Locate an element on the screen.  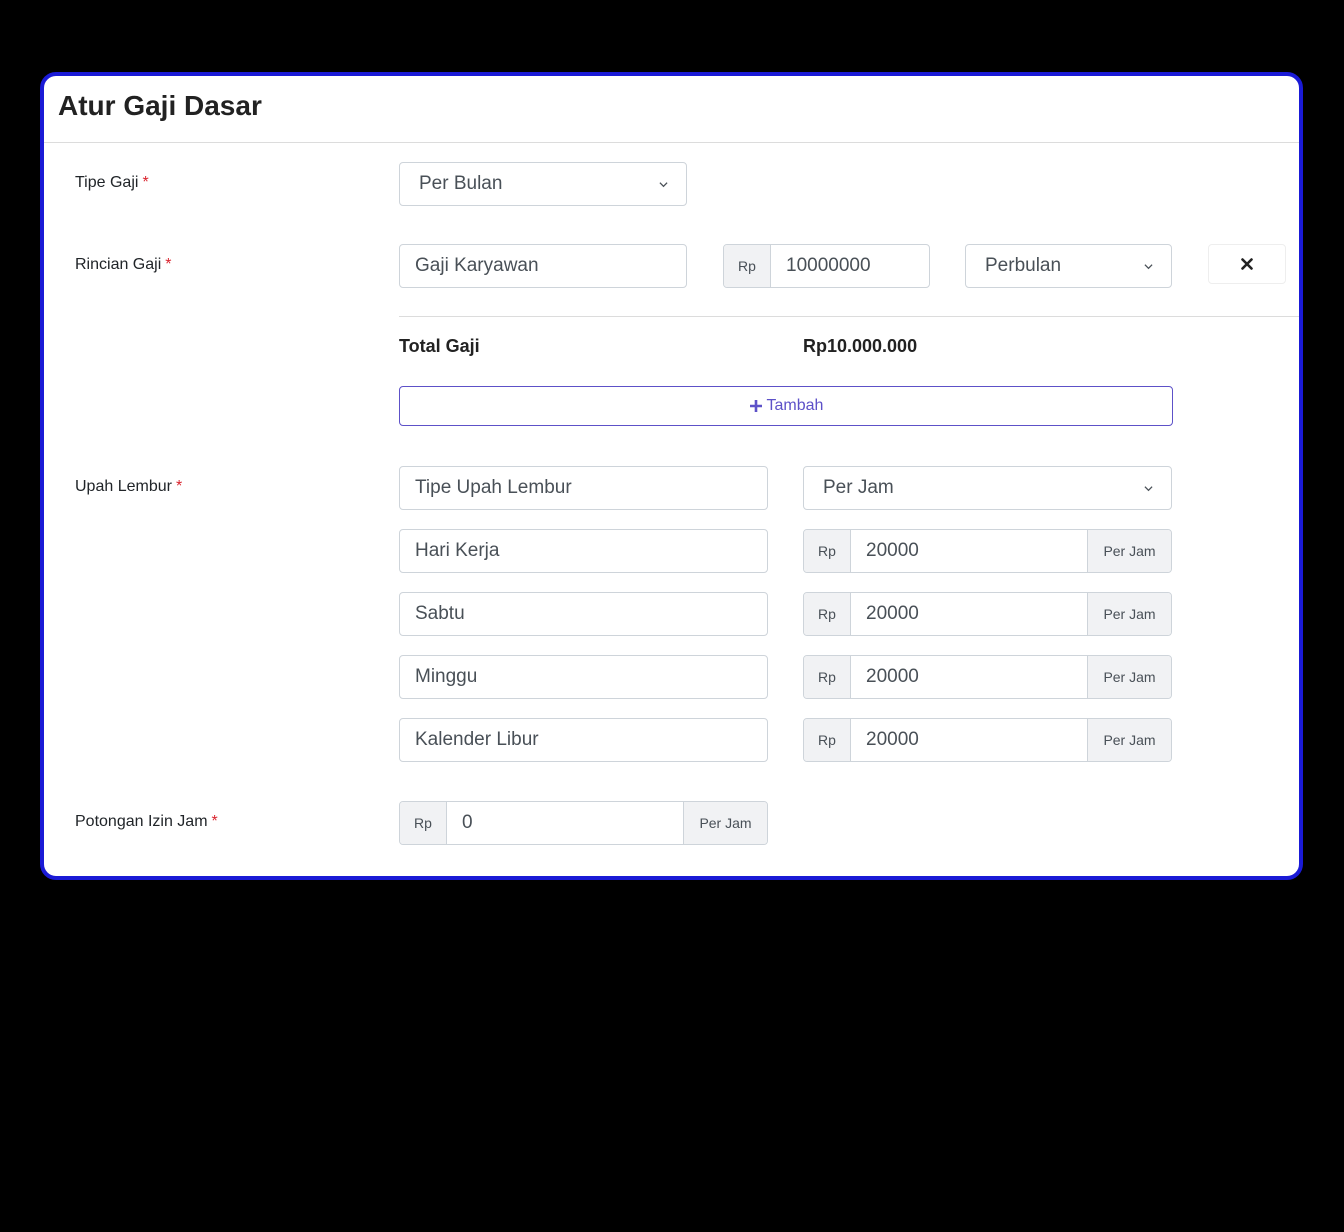
salary-amount-input: 10000000 is located at coordinates (850, 266).